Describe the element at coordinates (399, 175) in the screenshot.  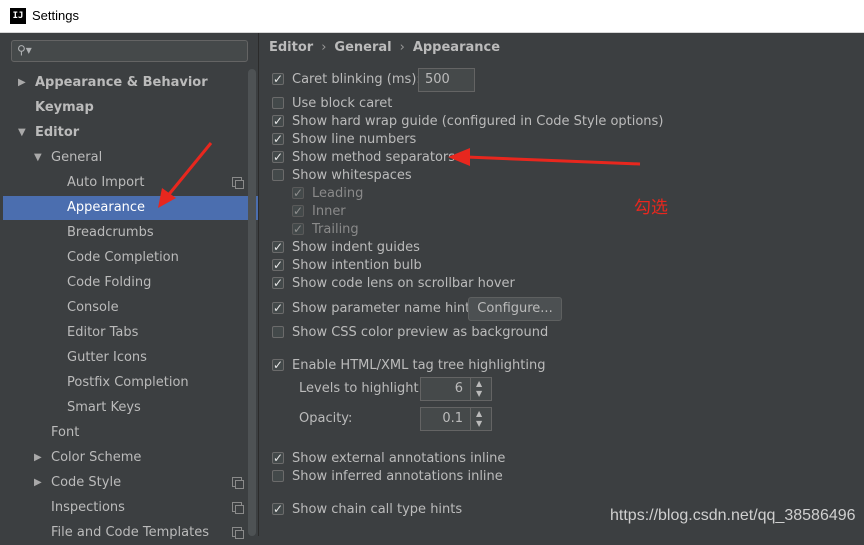
I see `annotation-arrows` at that location.